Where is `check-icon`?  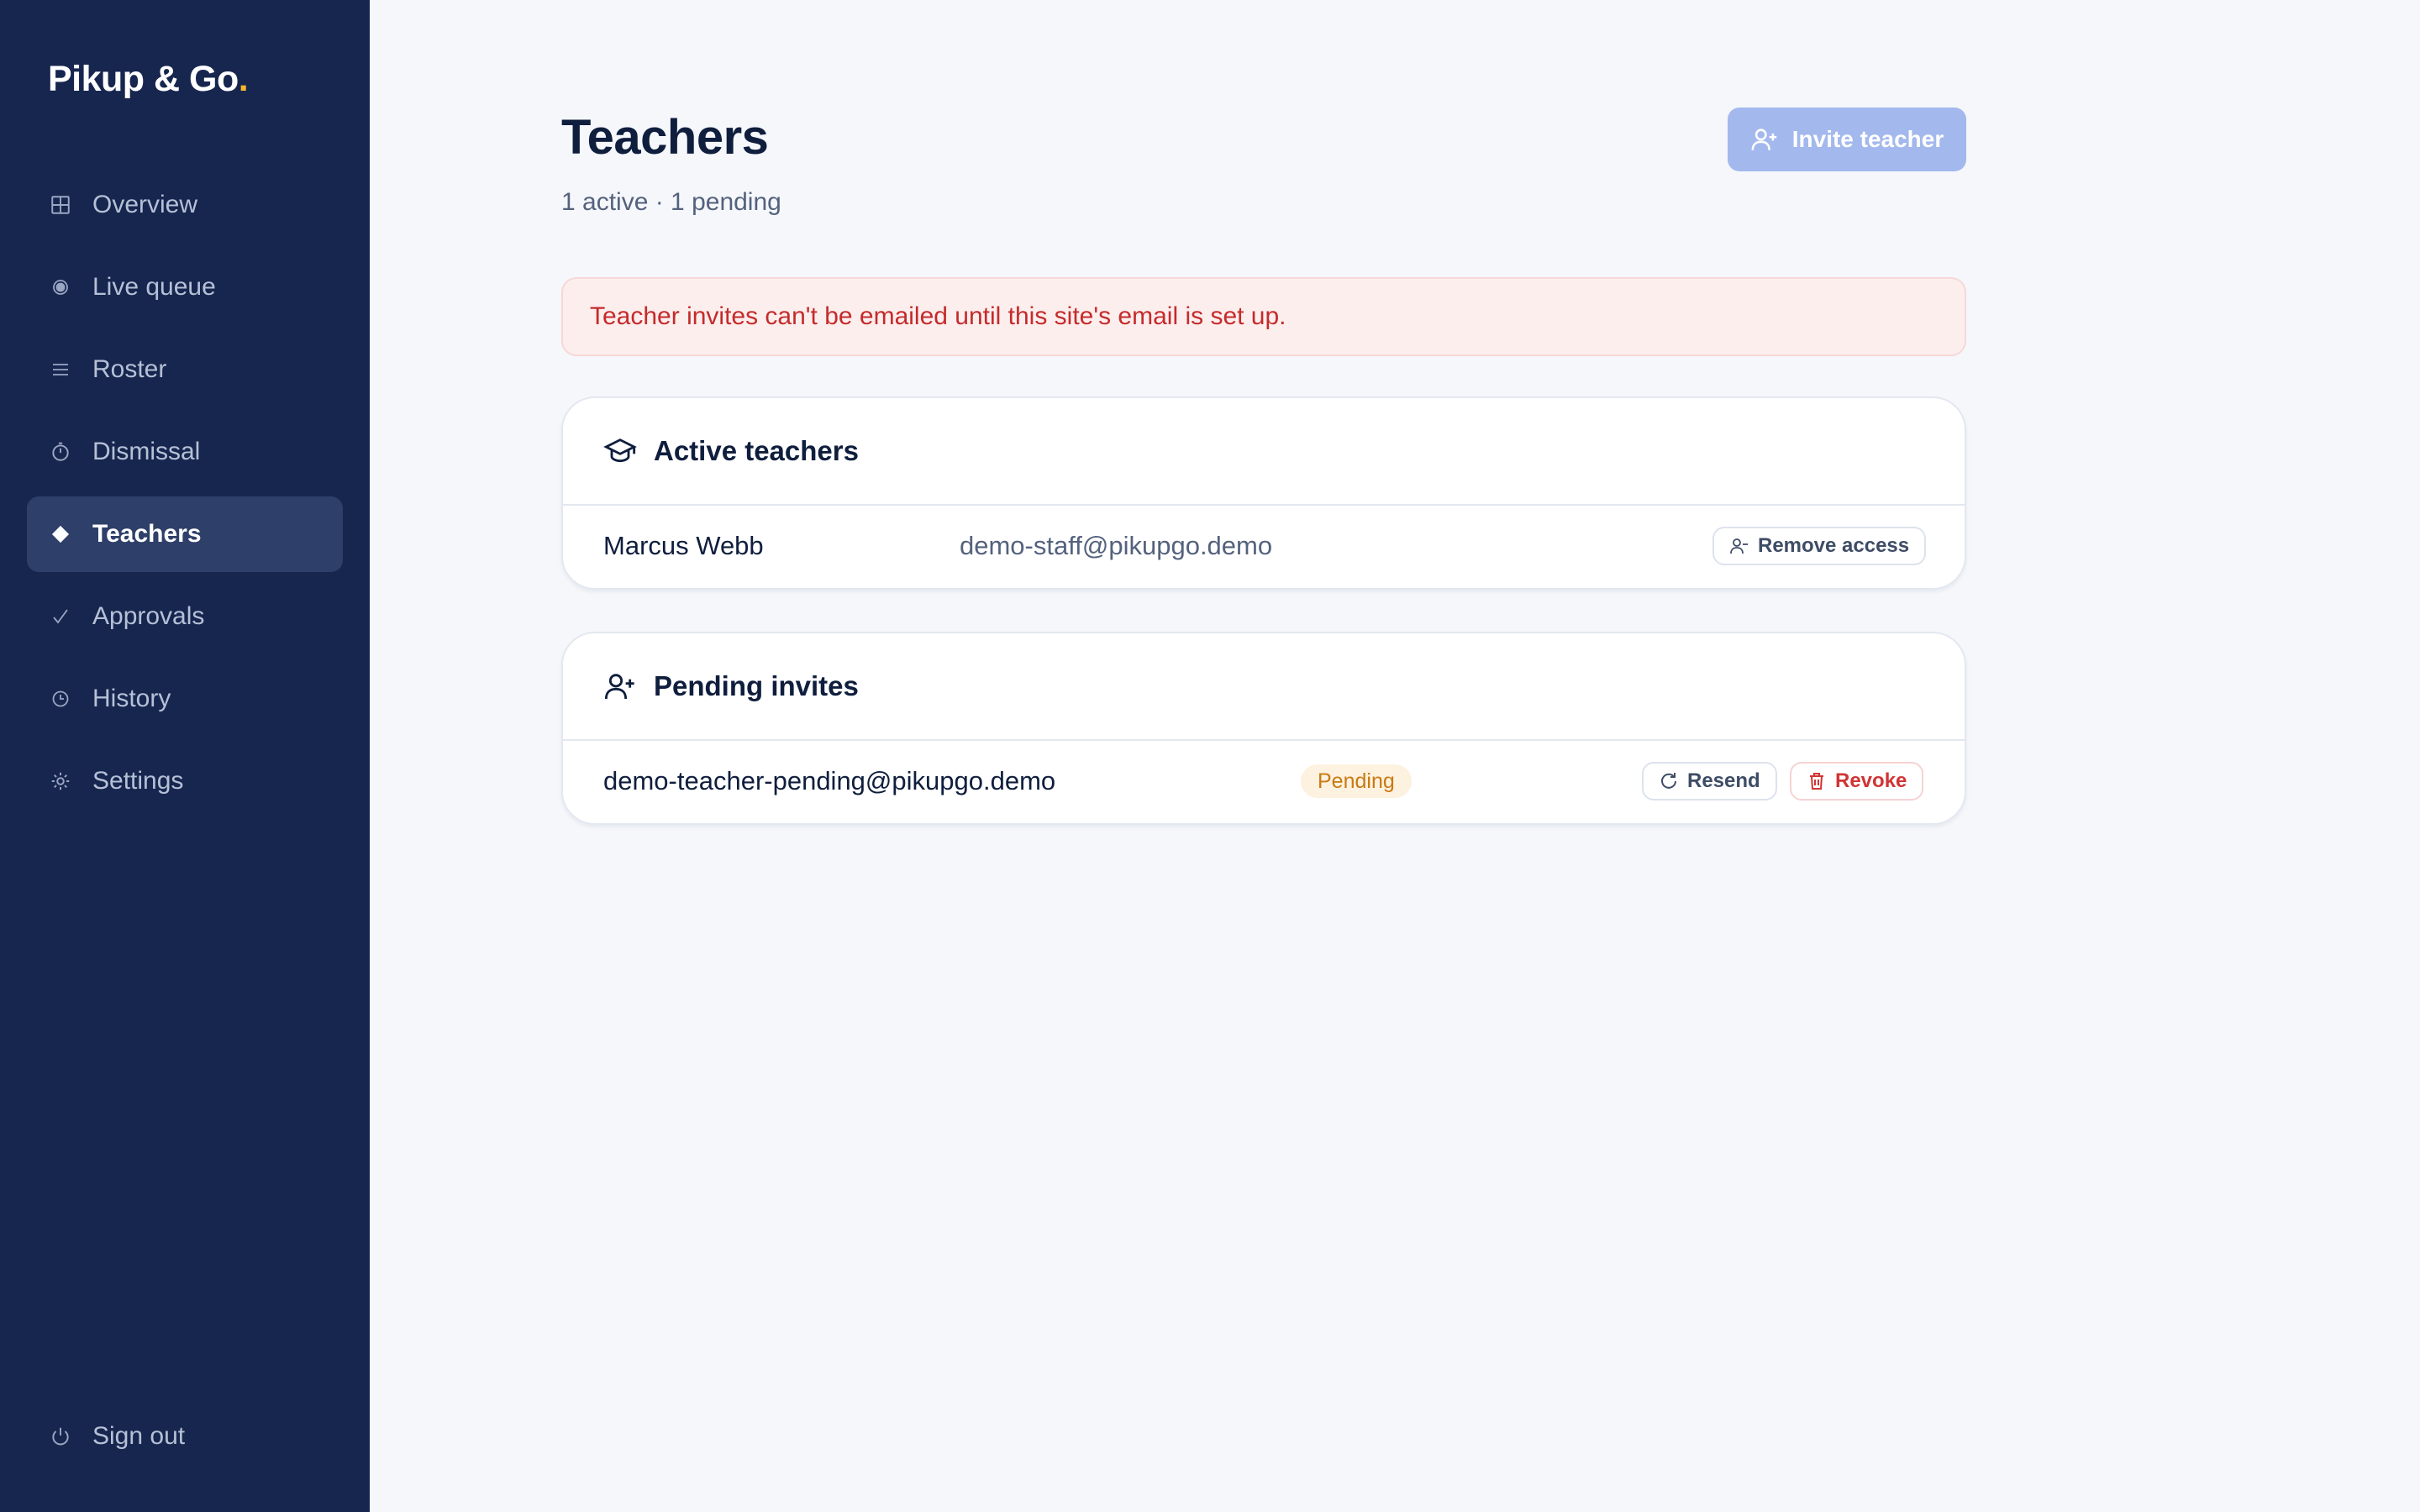
check-icon is located at coordinates (60, 616).